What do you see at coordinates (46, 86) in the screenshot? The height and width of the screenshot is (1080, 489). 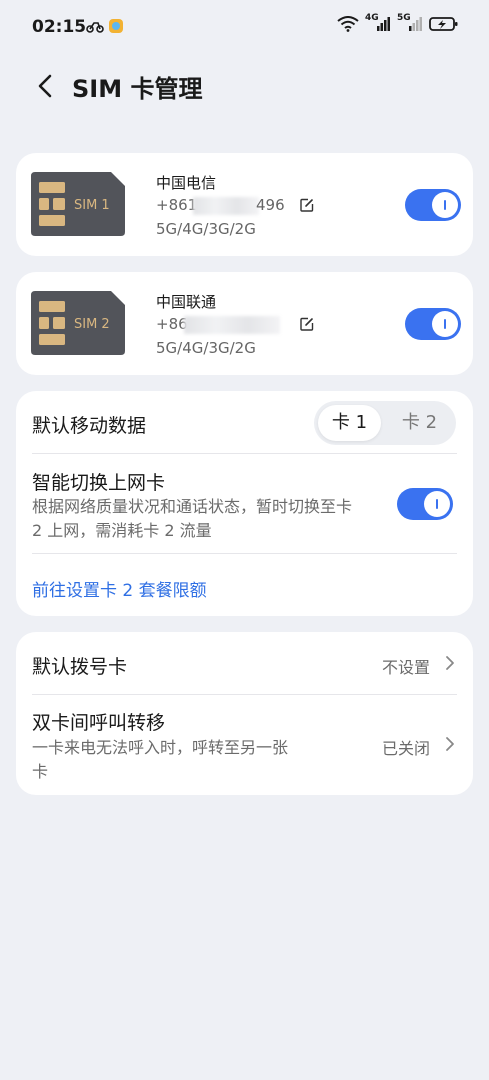 I see `back-arrow-icon` at bounding box center [46, 86].